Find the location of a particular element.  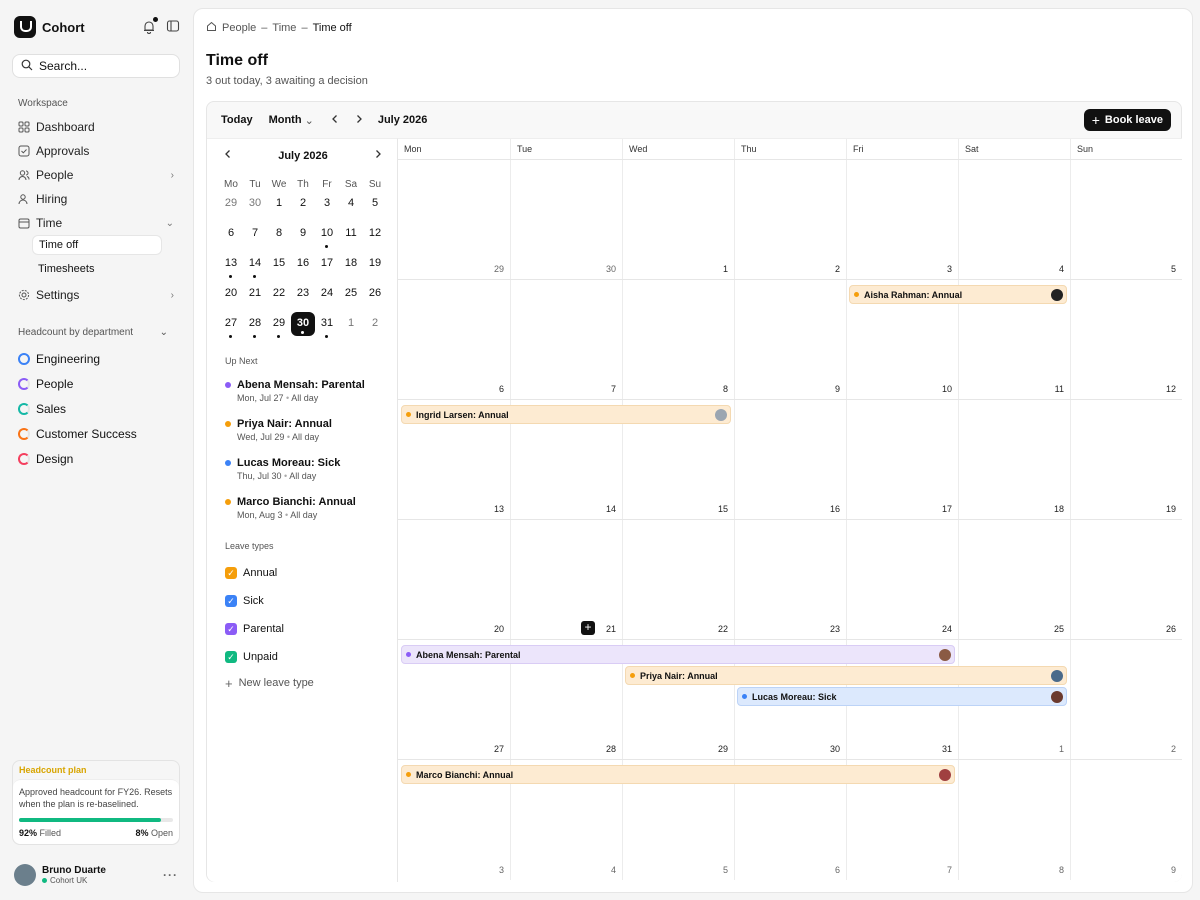

sidebar-item-timesheets: Timesheets is located at coordinates (106, 269).